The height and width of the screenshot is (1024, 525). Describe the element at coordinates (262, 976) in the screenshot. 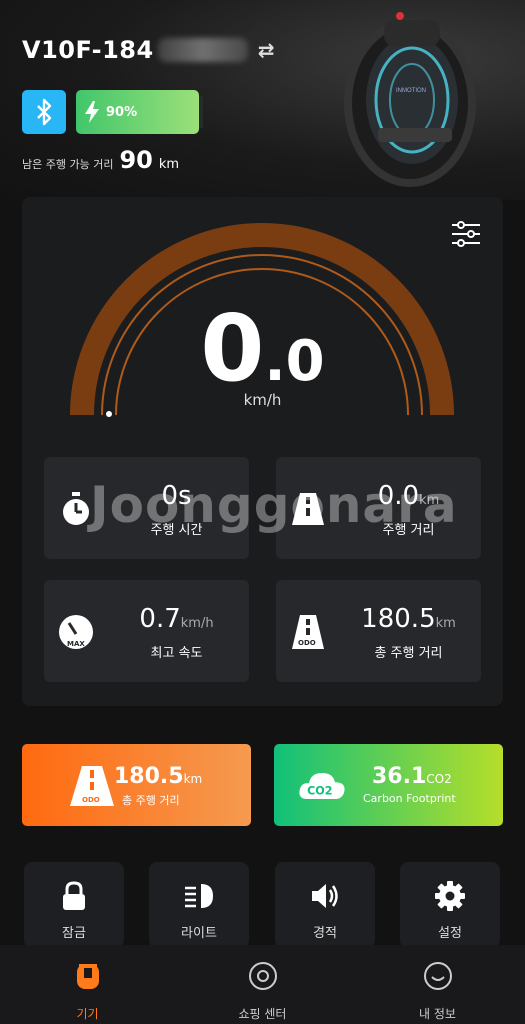

I see `shopping-tab-icon` at that location.